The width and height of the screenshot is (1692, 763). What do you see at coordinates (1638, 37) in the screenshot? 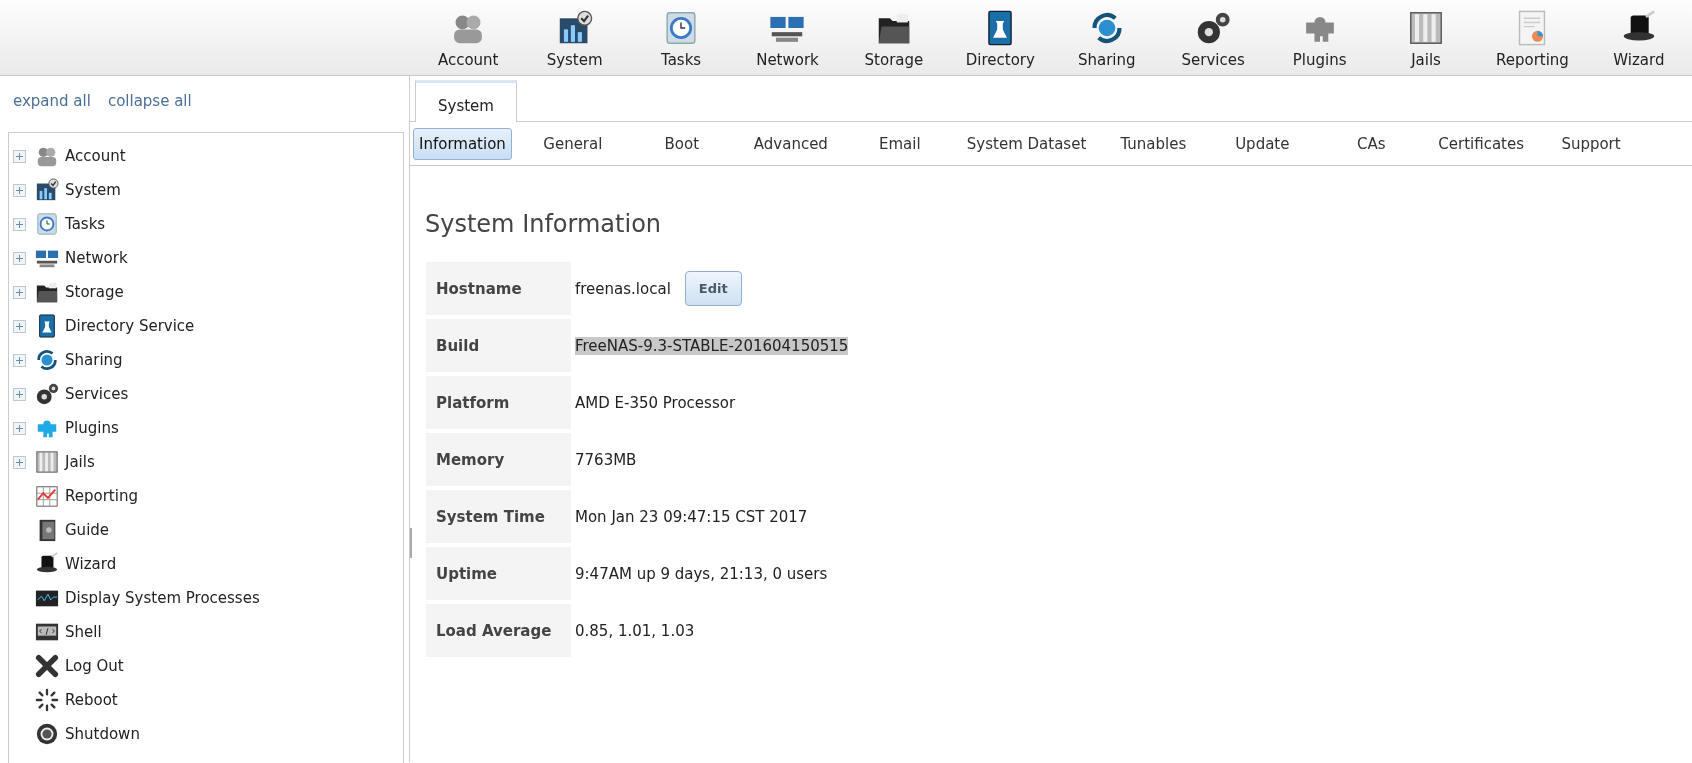
I see `toolbar-button: Wizard` at bounding box center [1638, 37].